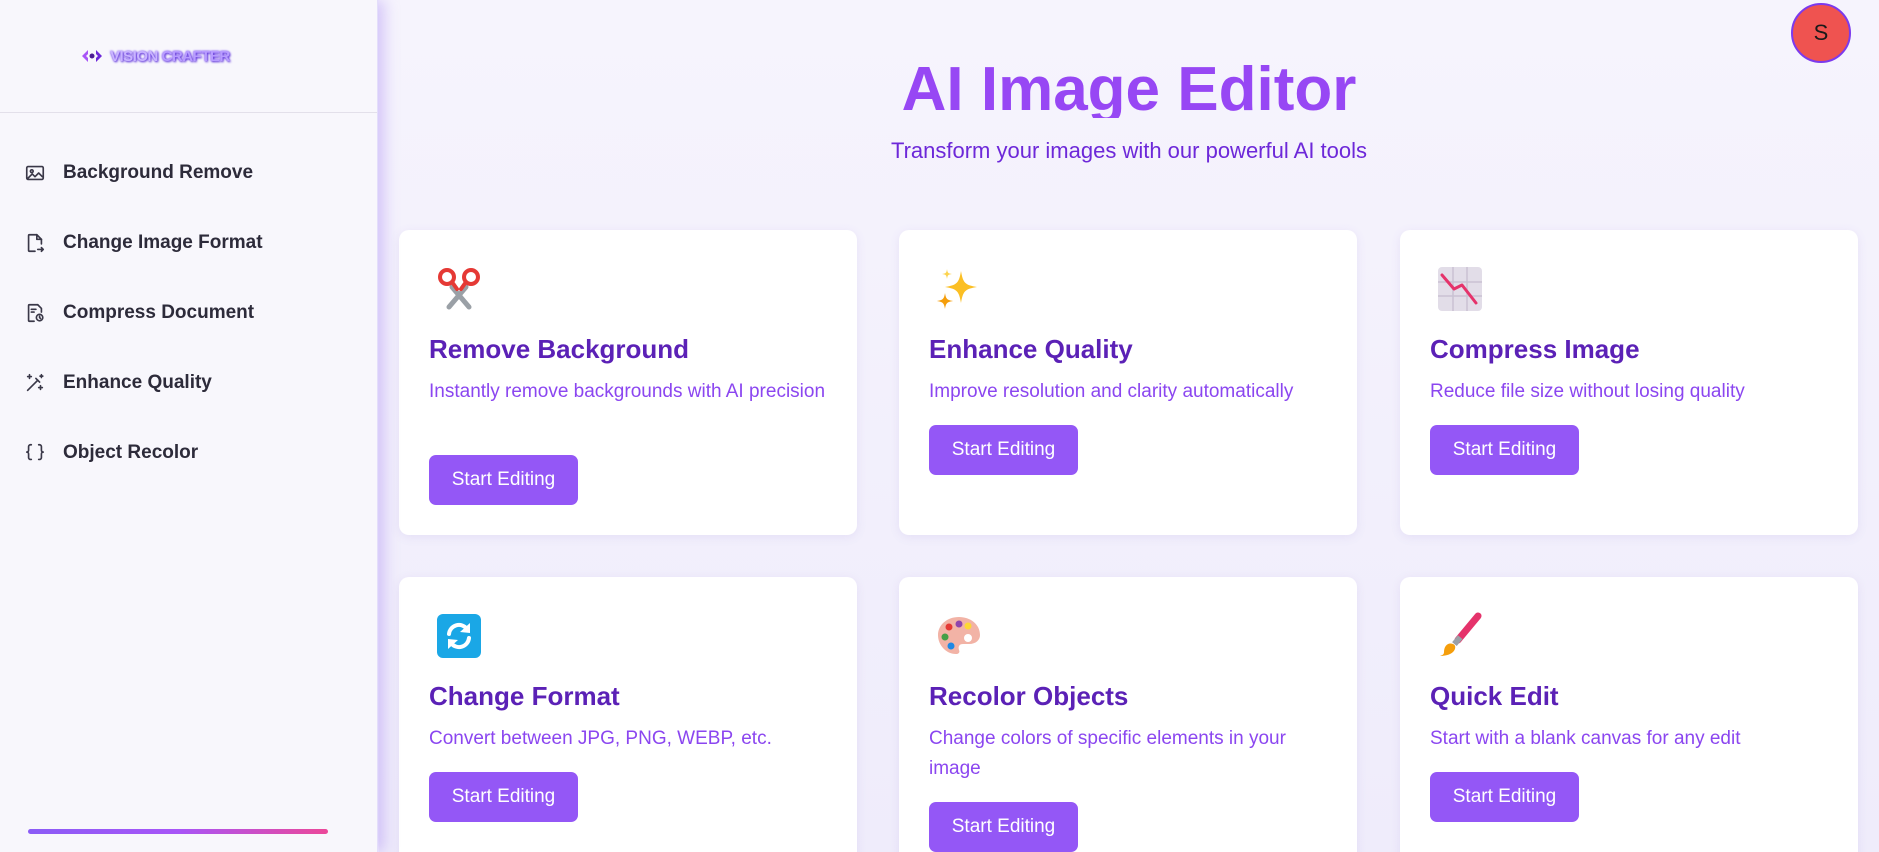  Describe the element at coordinates (600, 738) in the screenshot. I see `card-description: Convert between JPG, PNG, WEBP, etc.` at that location.